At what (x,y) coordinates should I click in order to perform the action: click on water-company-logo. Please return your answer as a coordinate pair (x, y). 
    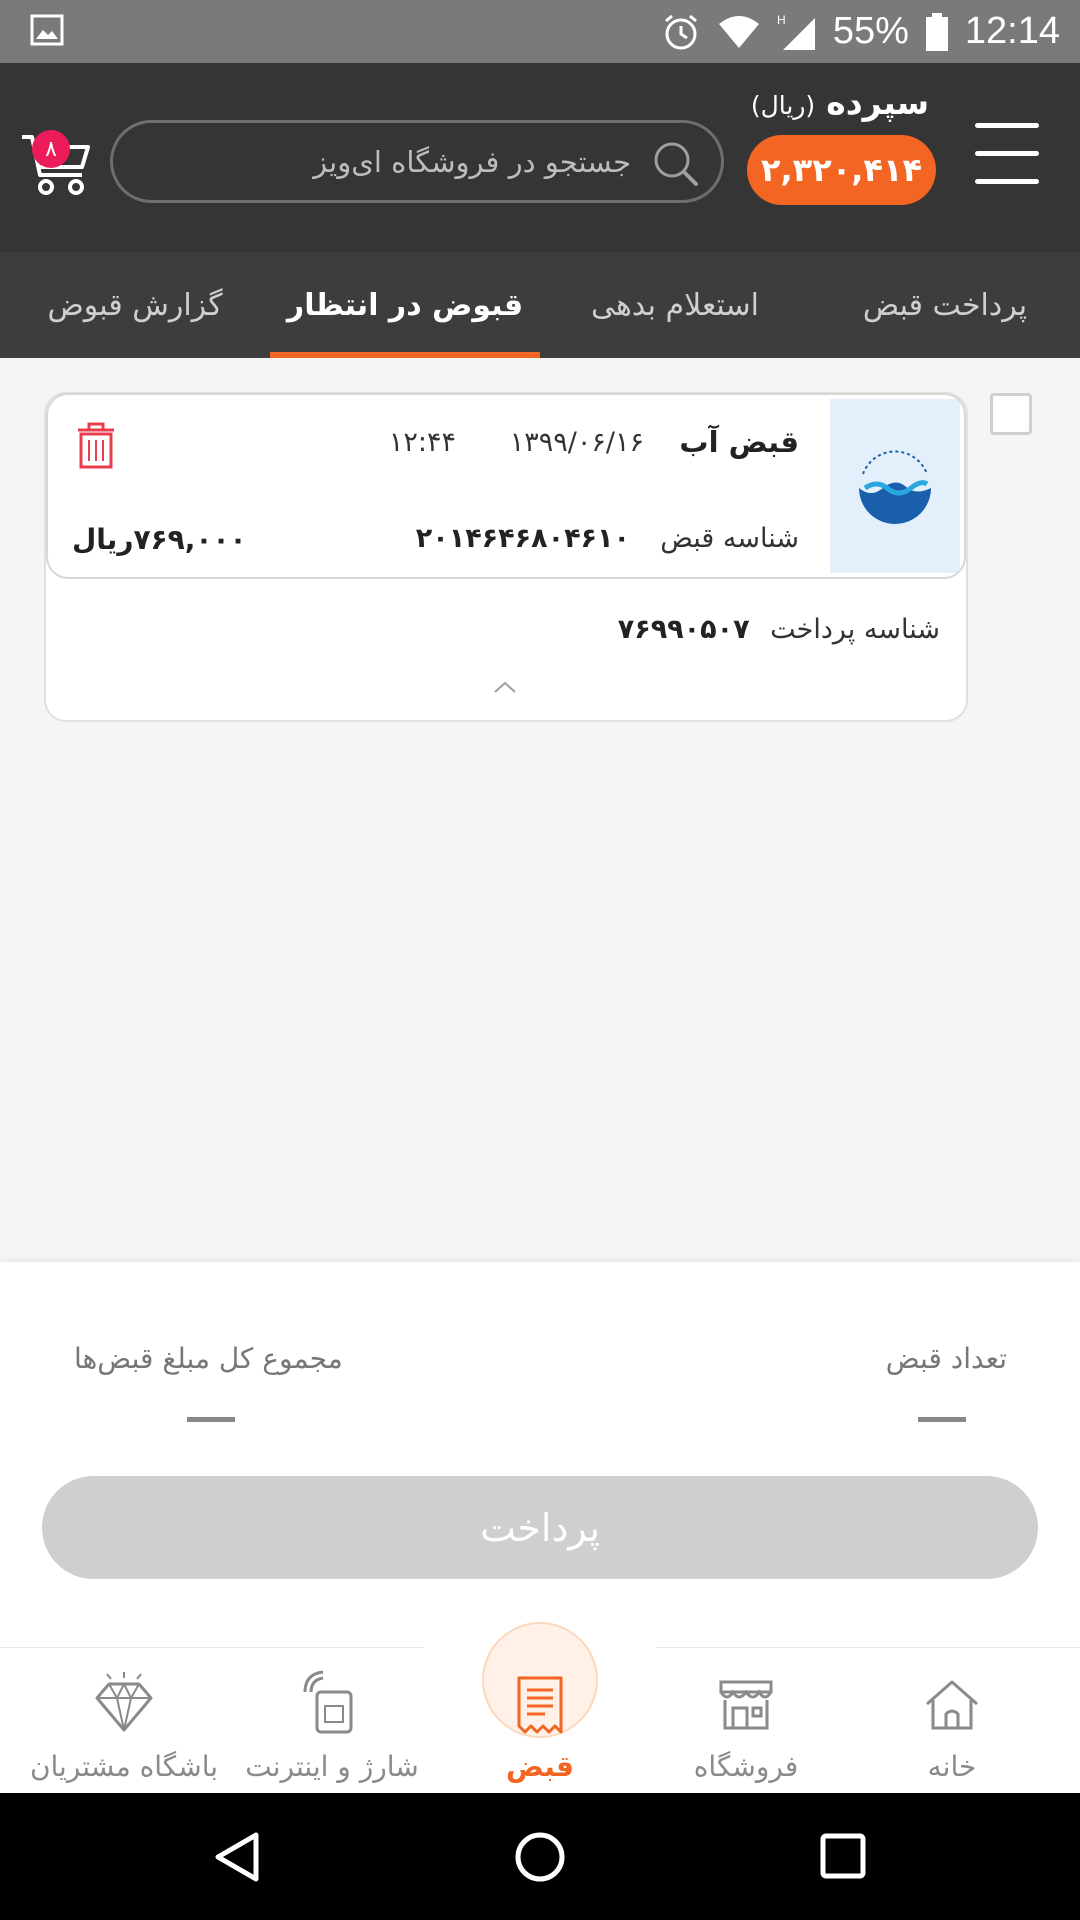
    Looking at the image, I should click on (895, 486).